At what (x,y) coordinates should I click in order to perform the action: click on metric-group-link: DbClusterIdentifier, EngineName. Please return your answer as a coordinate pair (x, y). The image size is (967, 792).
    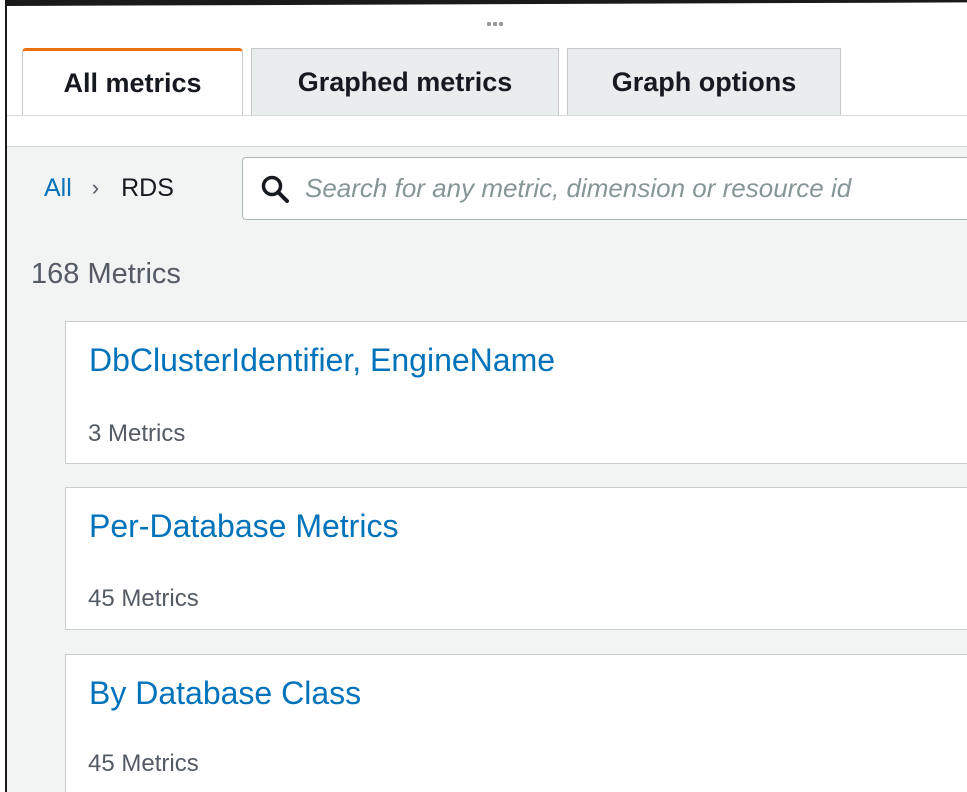
    Looking at the image, I should click on (322, 360).